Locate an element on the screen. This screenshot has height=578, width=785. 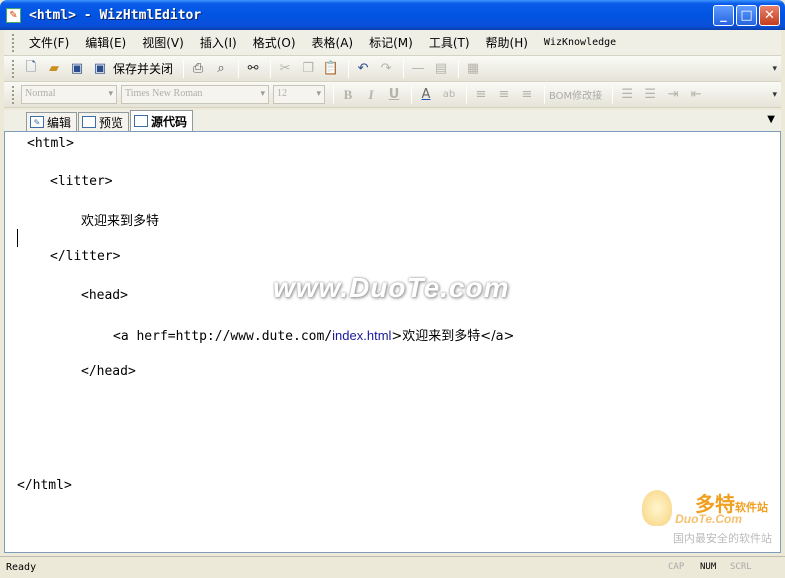
numbered-list-icon: ☰ is located at coordinates (627, 95).